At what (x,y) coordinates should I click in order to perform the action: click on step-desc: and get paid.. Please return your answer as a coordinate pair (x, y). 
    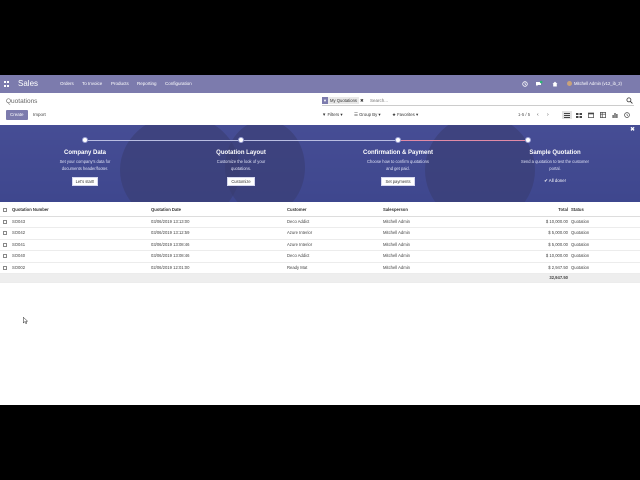
    Looking at the image, I should click on (398, 168).